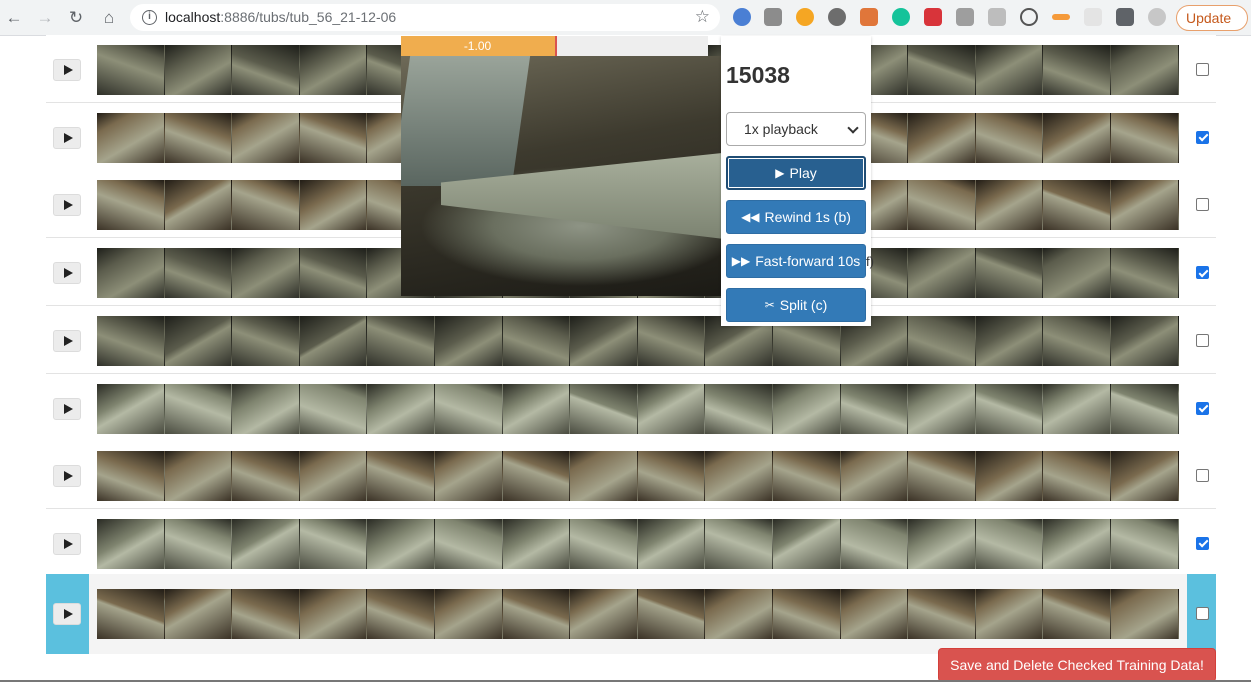 This screenshot has height=682, width=1251. What do you see at coordinates (933, 17) in the screenshot?
I see `angular-icon` at bounding box center [933, 17].